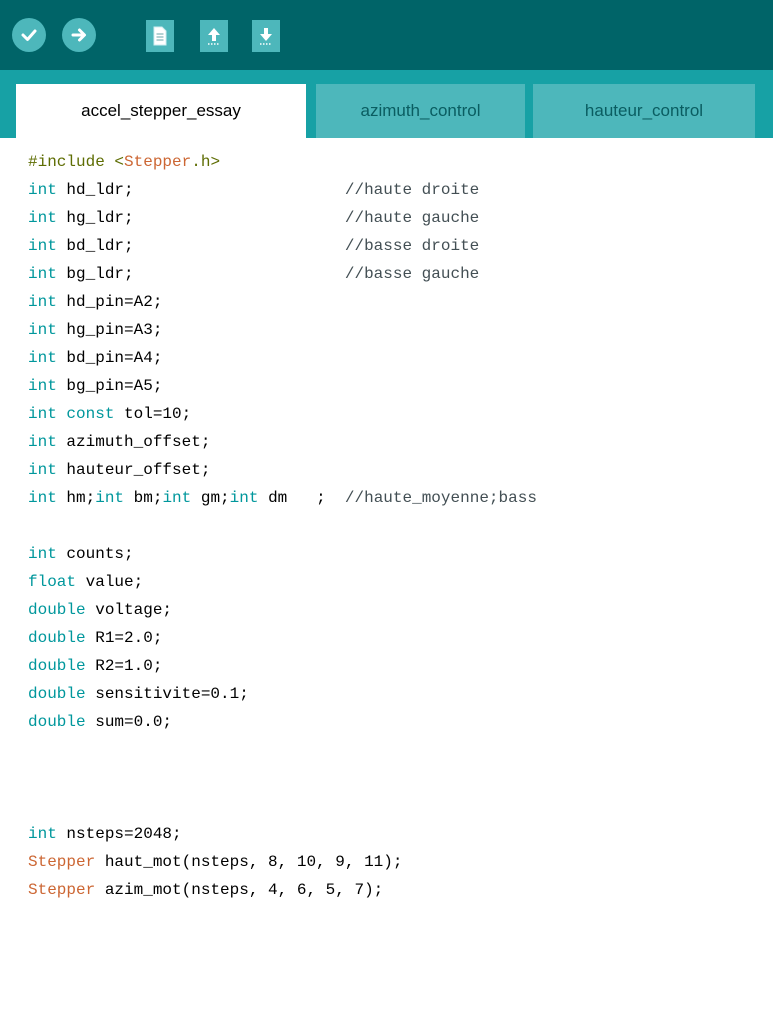 The width and height of the screenshot is (773, 1024). I want to click on code-line: double R2=1.0;, so click(95, 666).